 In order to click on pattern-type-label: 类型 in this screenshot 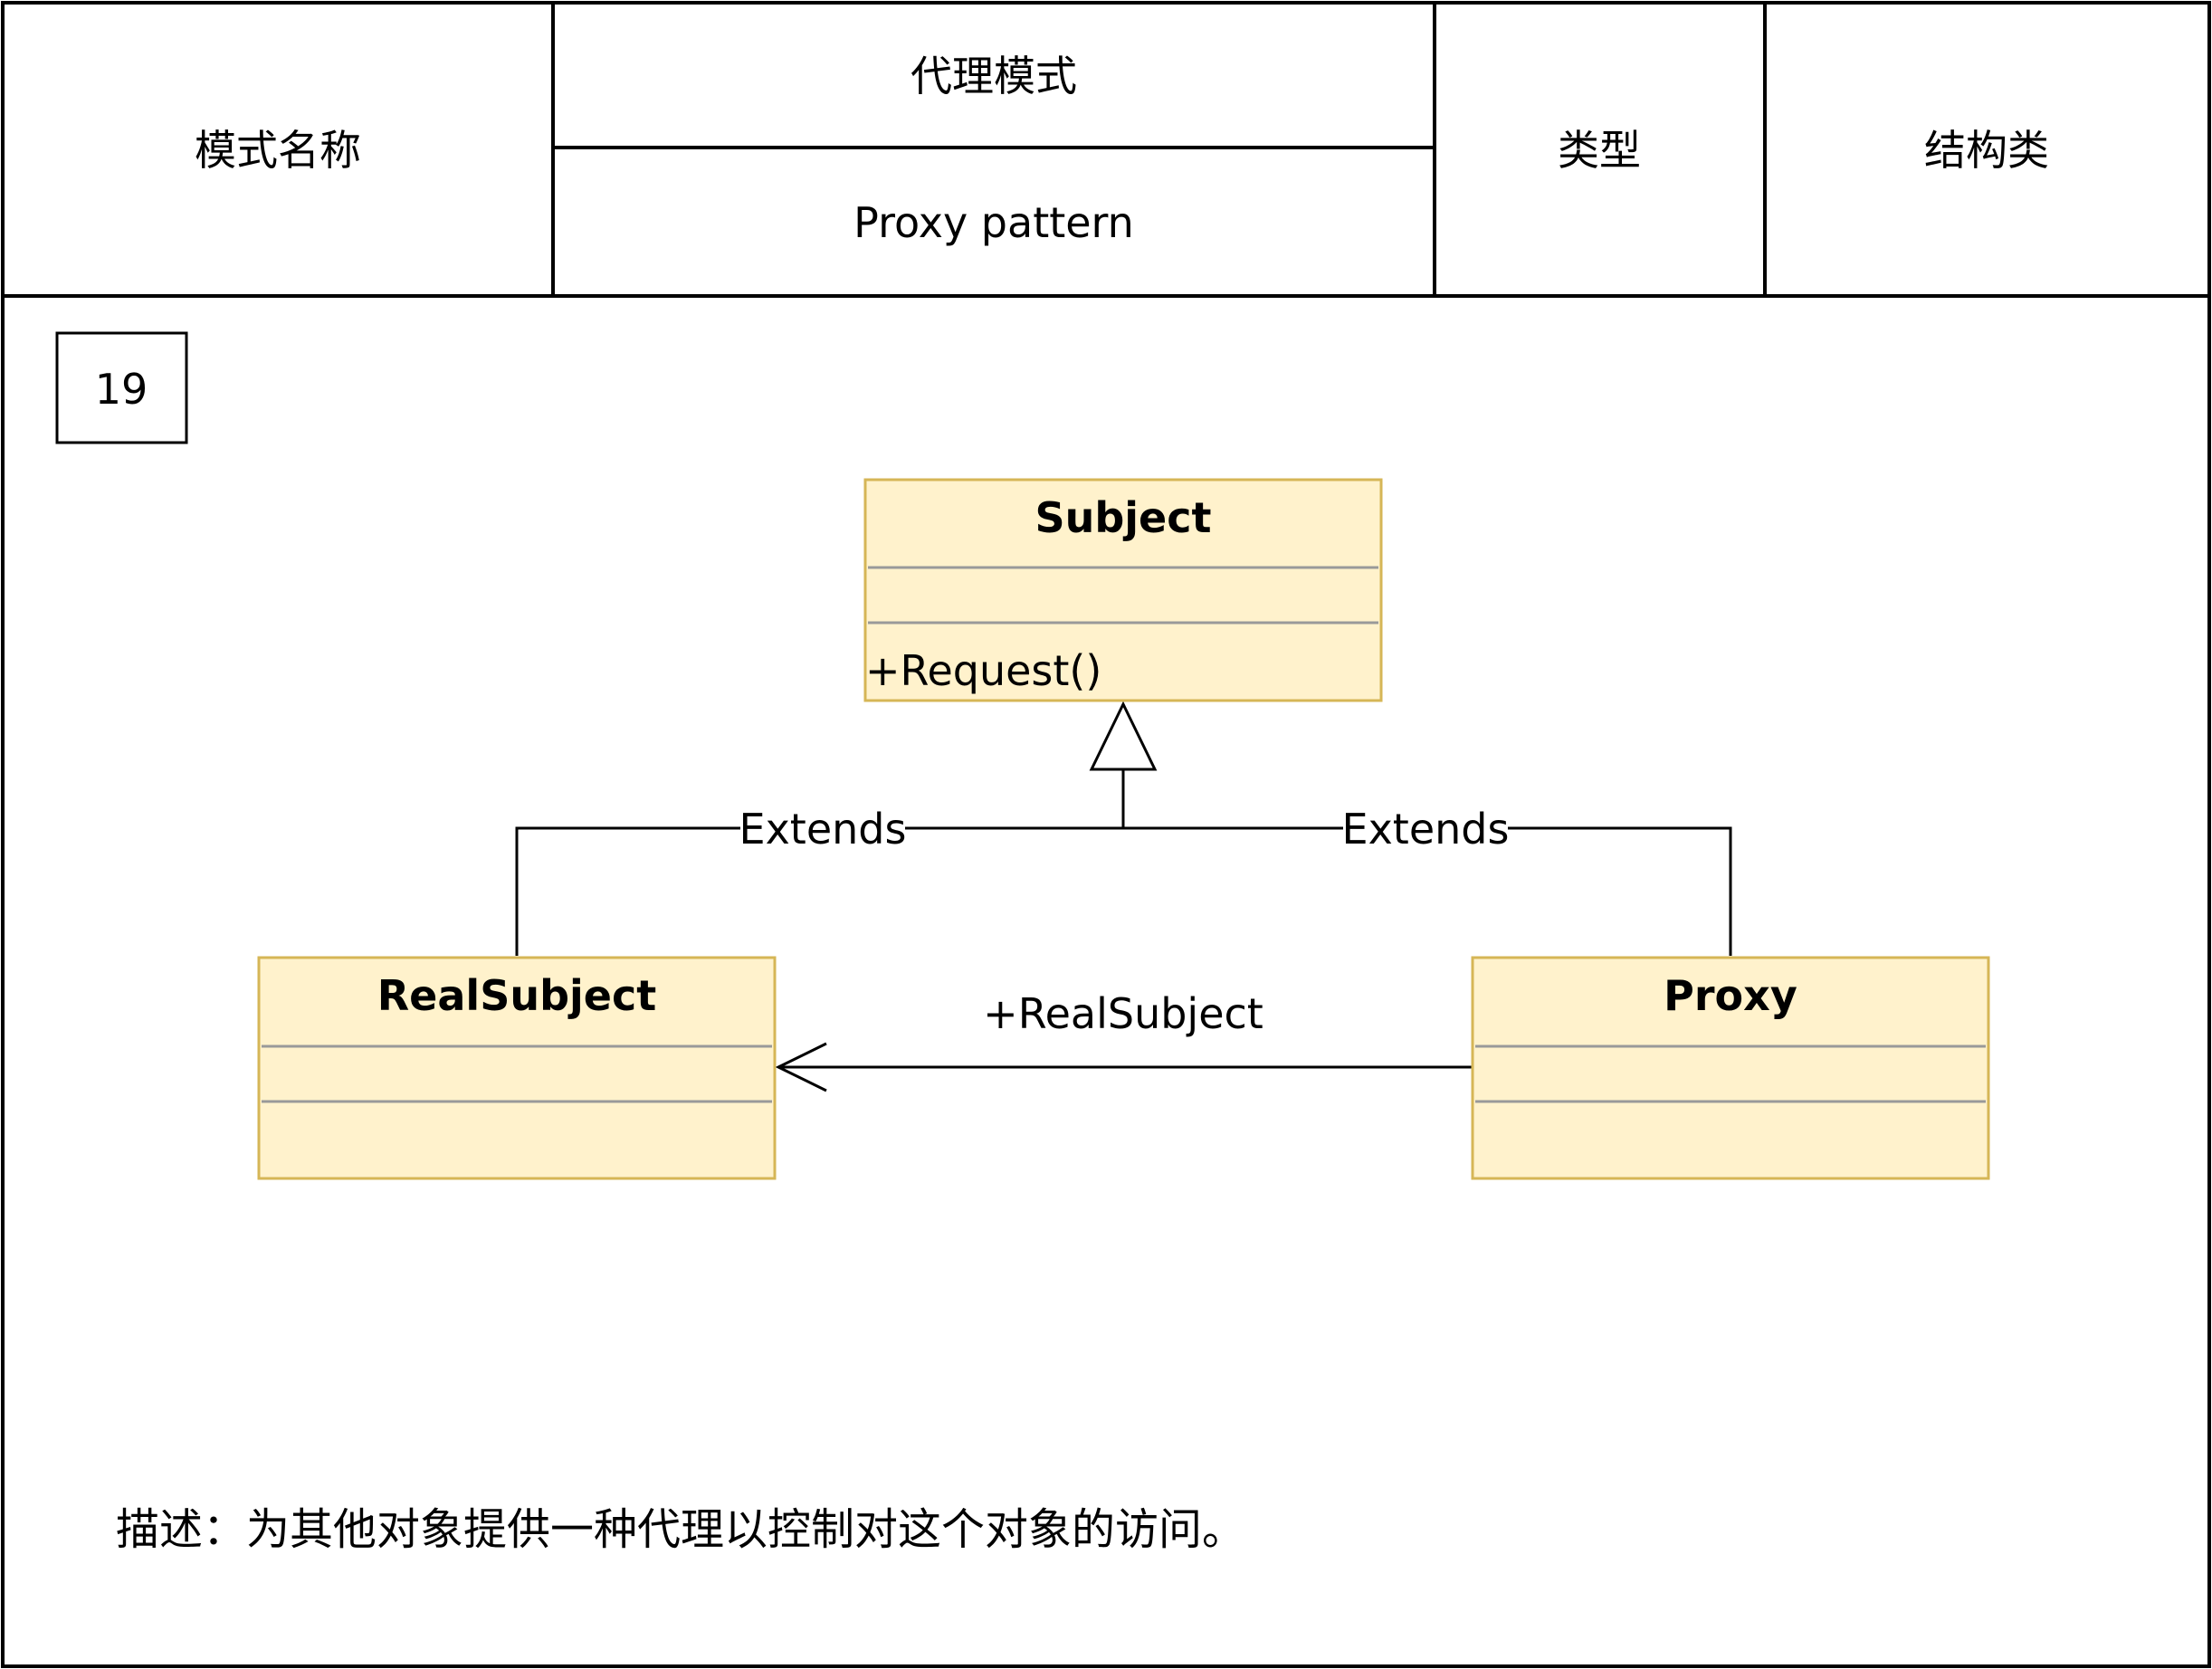, I will do `click(1599, 150)`.